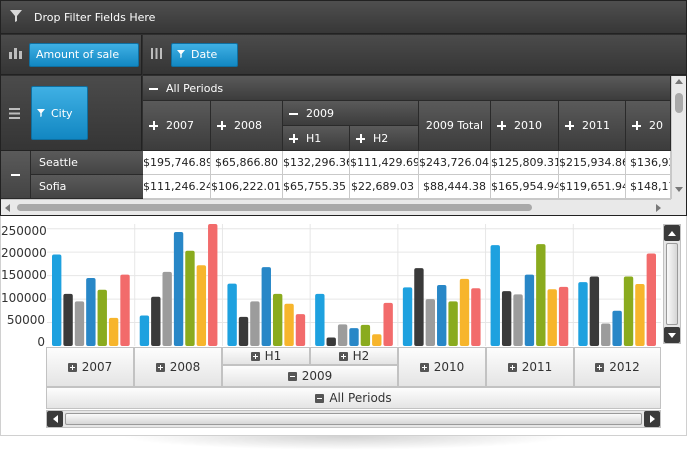 Image resolution: width=687 pixels, height=454 pixels. What do you see at coordinates (442, 367) in the screenshot?
I see `axis-button-2010: 2010` at bounding box center [442, 367].